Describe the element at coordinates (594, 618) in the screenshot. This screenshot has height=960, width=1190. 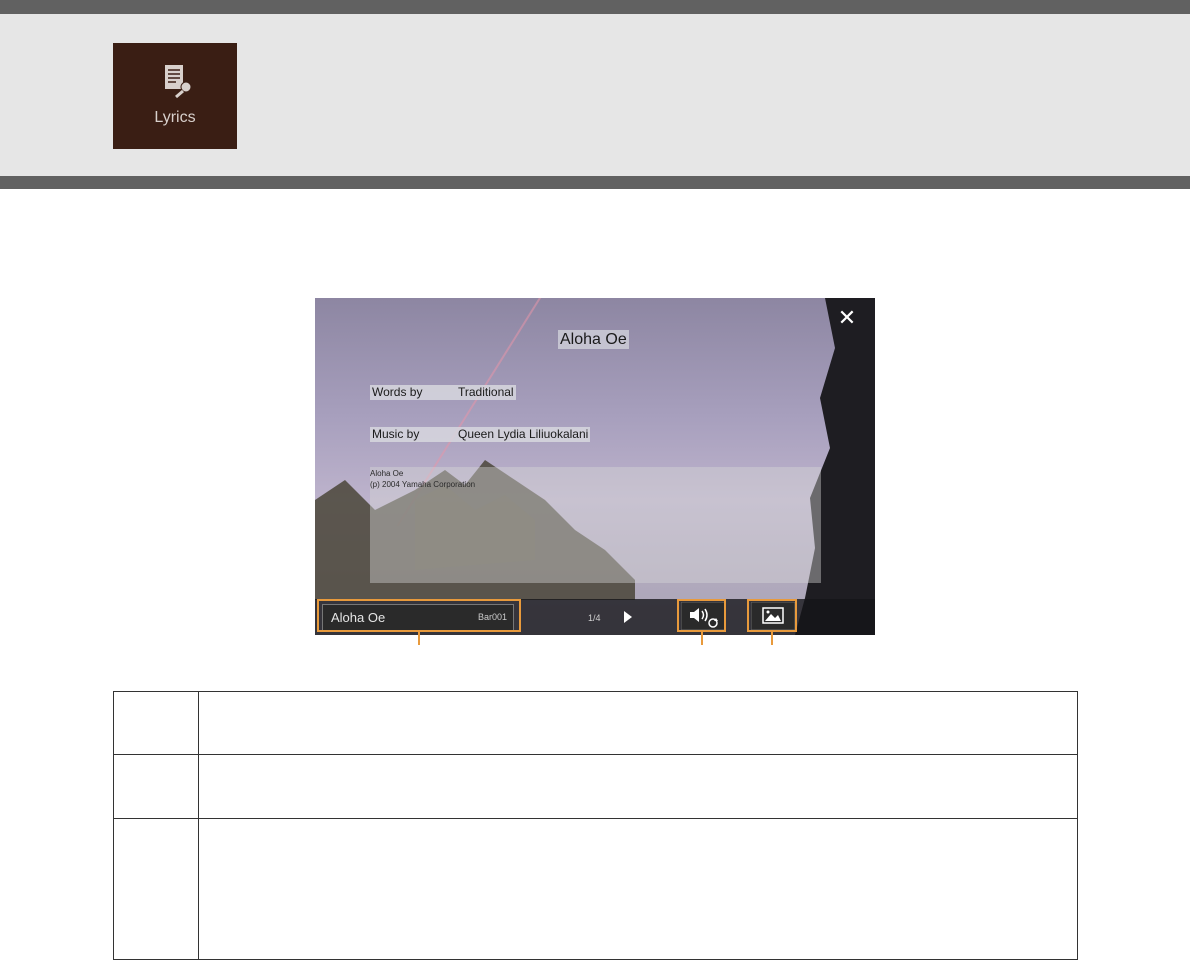
I see `page-indicator: 1/4` at that location.